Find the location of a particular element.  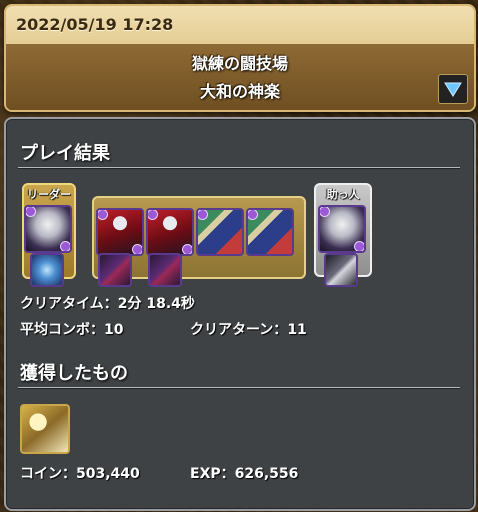

avg-combo-label: 平均コンボ： is located at coordinates (62, 330).